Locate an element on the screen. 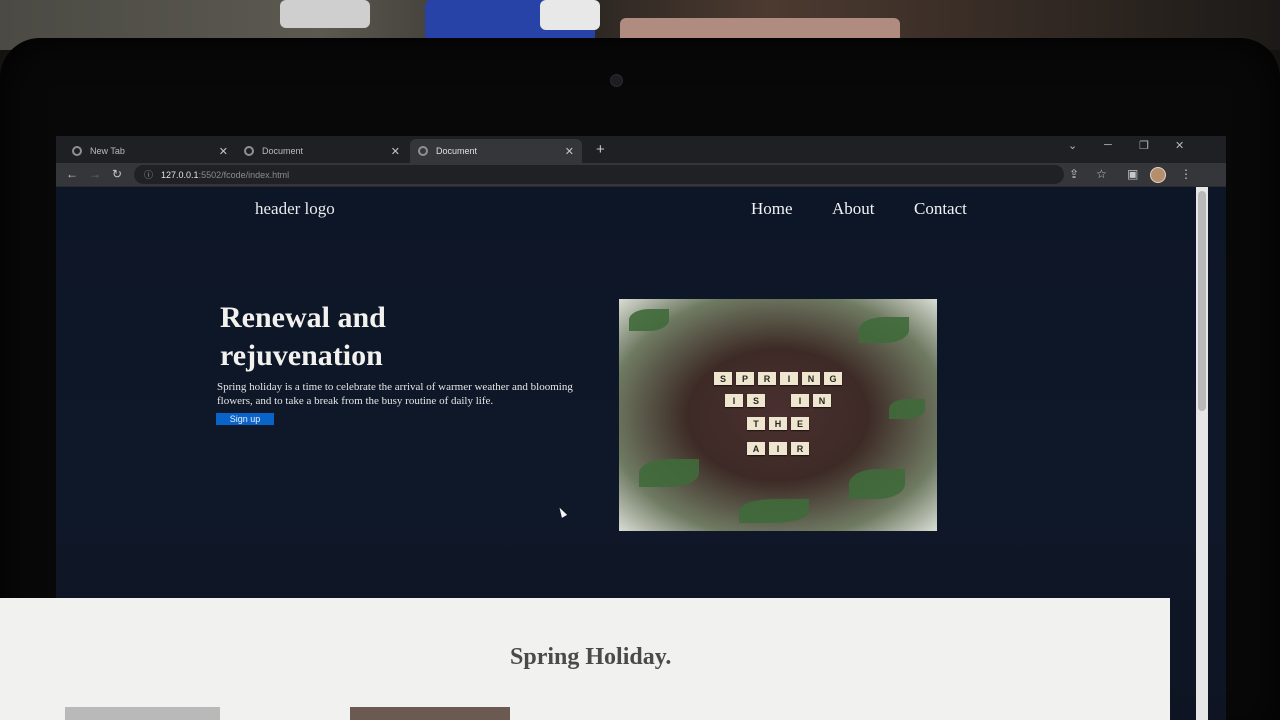 Image resolution: width=1280 pixels, height=720 pixels. letter-tile: E is located at coordinates (800, 423).